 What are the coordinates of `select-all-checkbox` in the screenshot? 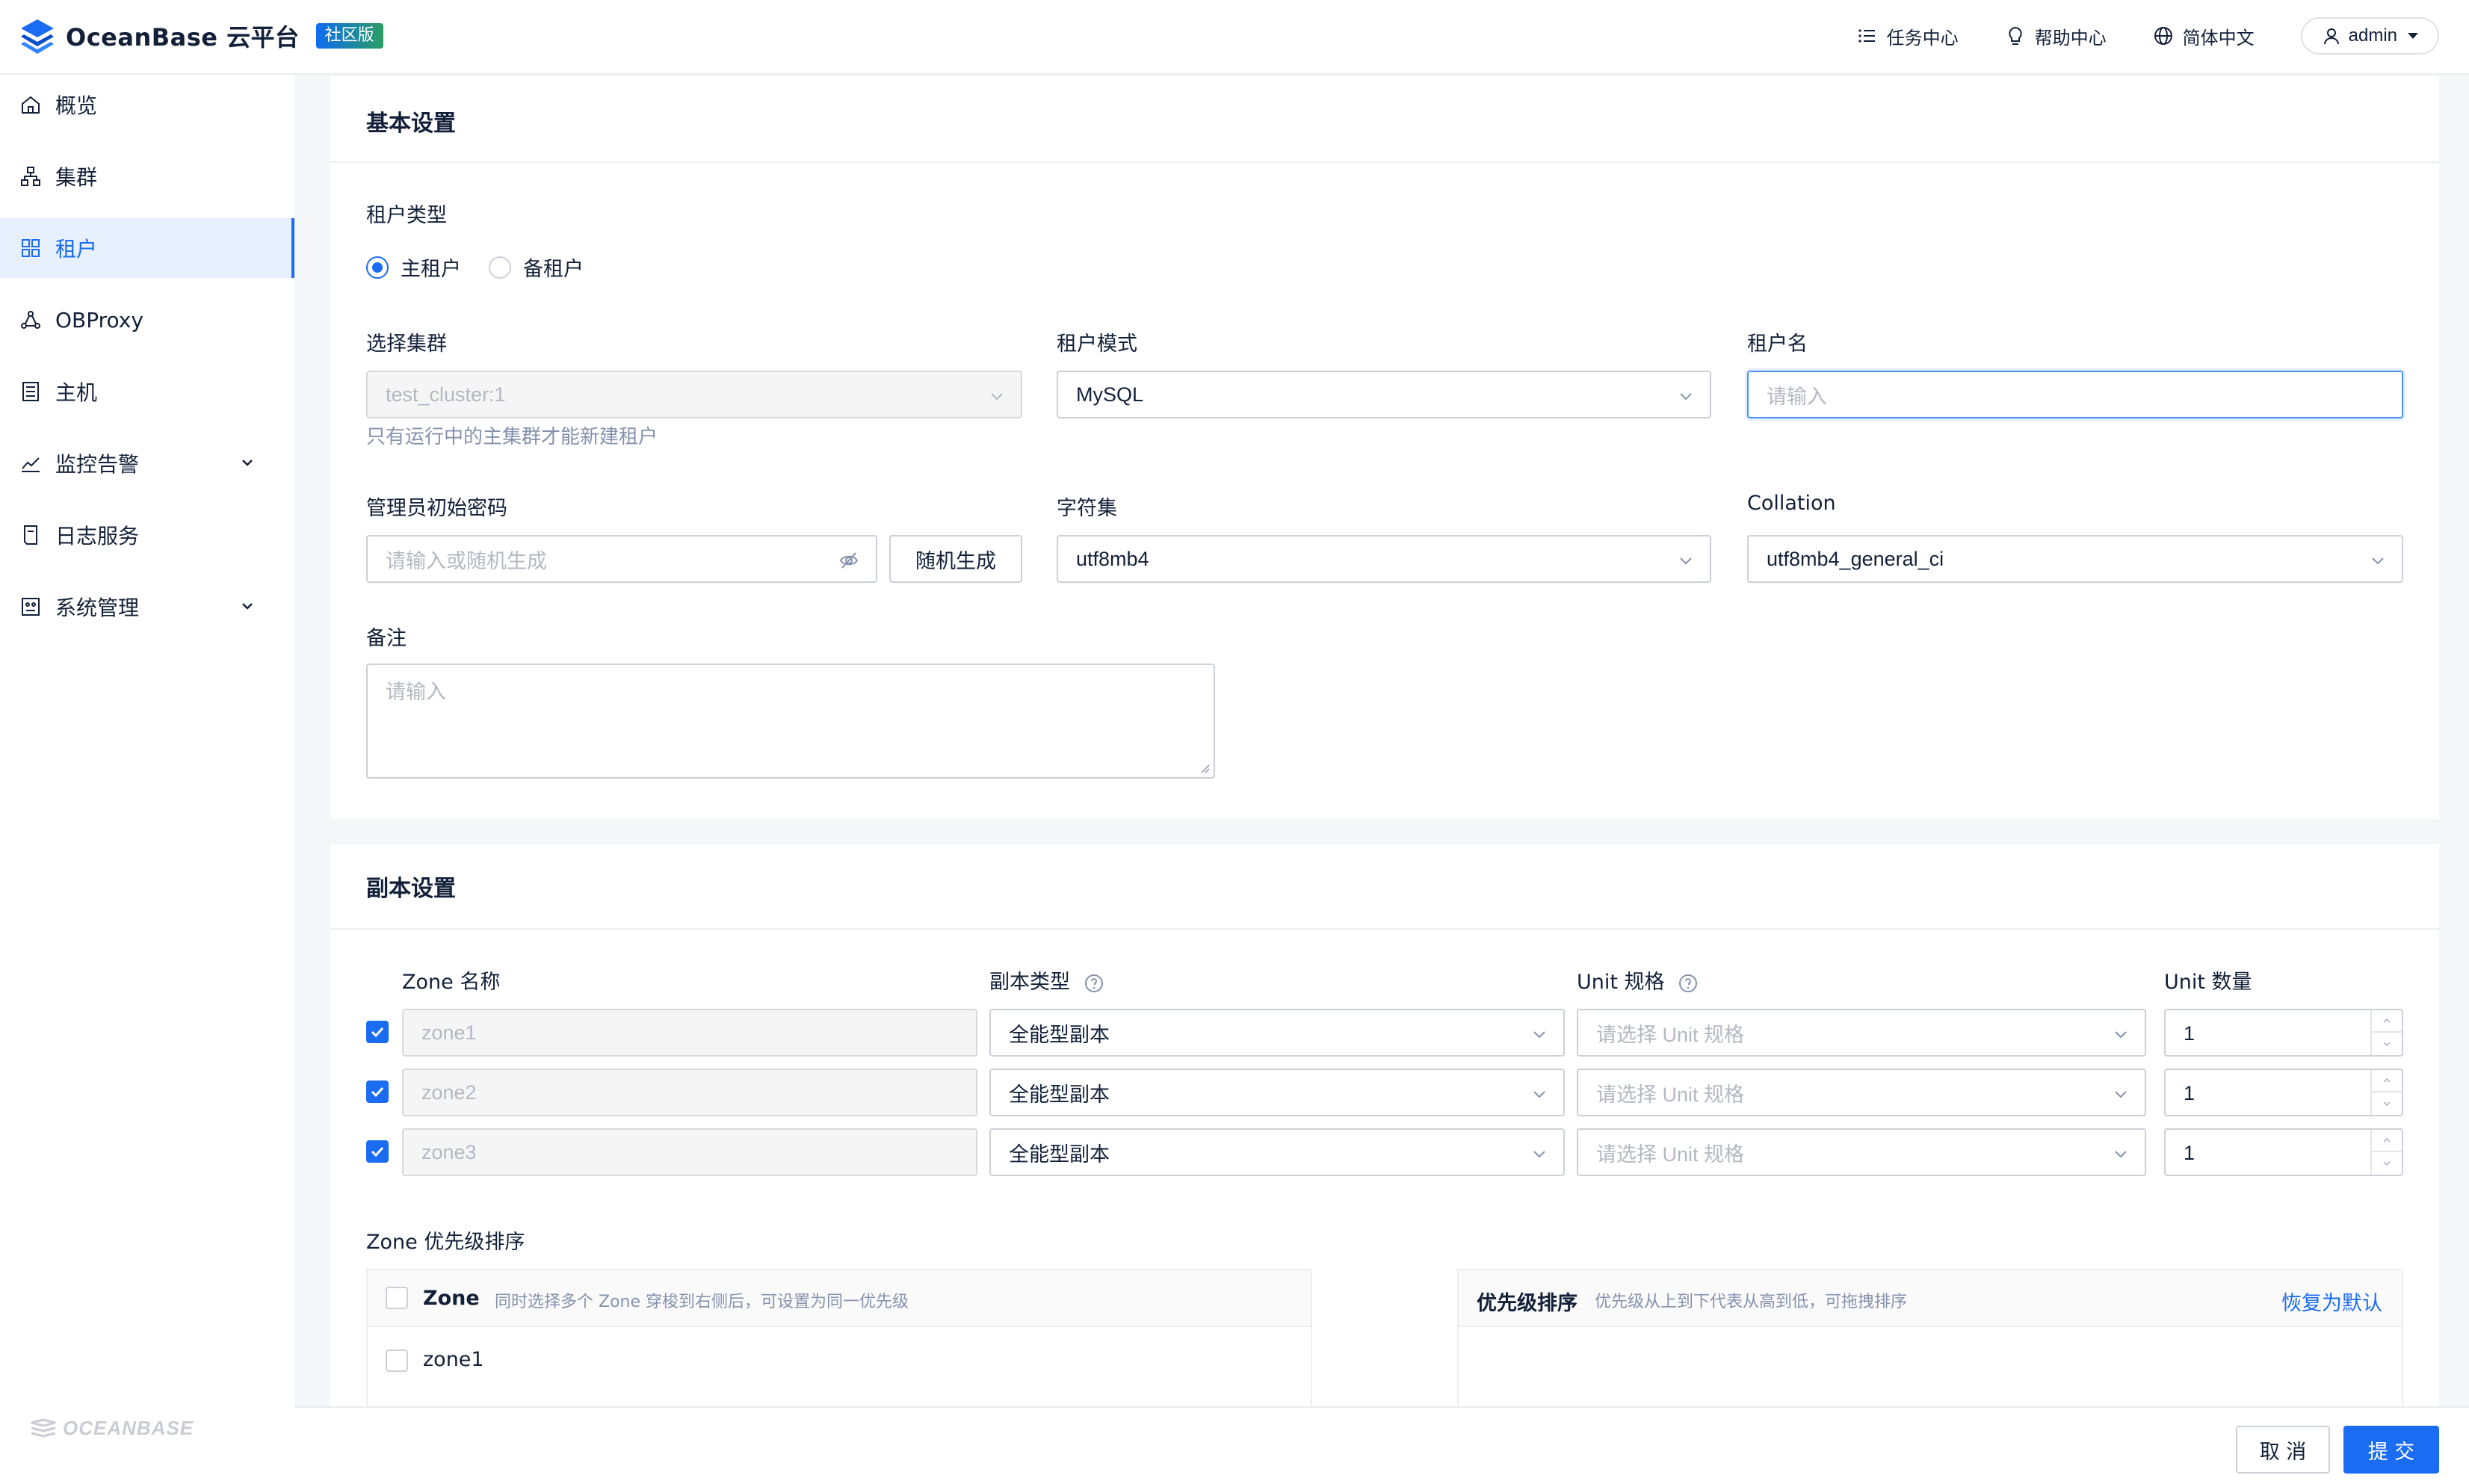 It's located at (397, 1298).